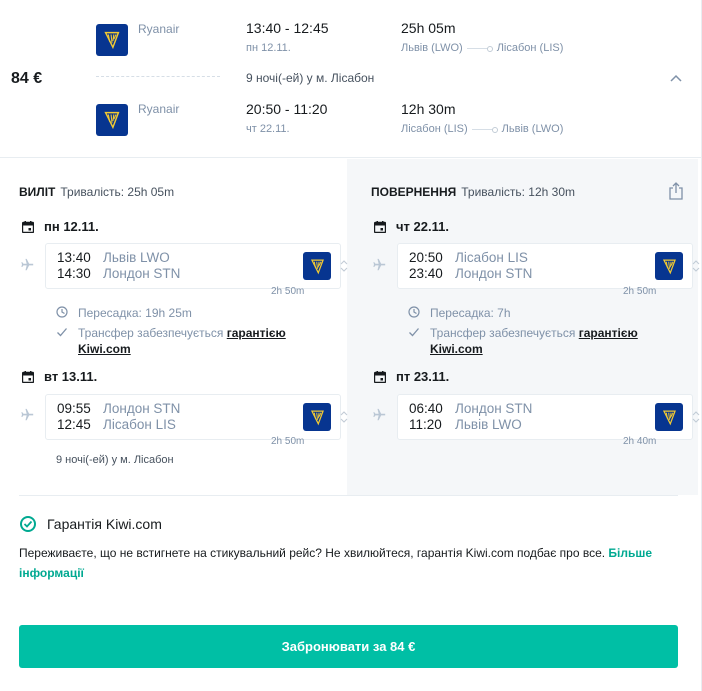 The height and width of the screenshot is (691, 702). Describe the element at coordinates (74, 257) in the screenshot. I see `segment-dep-time: 13:40` at that location.